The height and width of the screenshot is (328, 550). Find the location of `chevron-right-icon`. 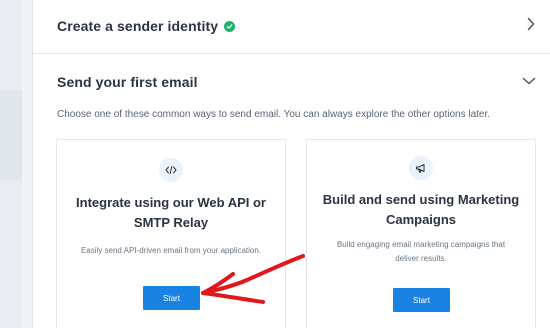

chevron-right-icon is located at coordinates (531, 26).